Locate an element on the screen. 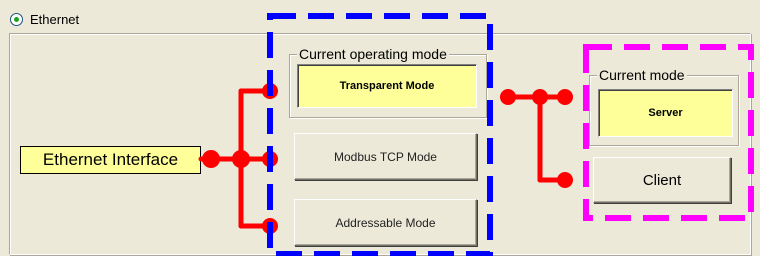 This screenshot has height=256, width=760. dot-client is located at coordinates (565, 180).